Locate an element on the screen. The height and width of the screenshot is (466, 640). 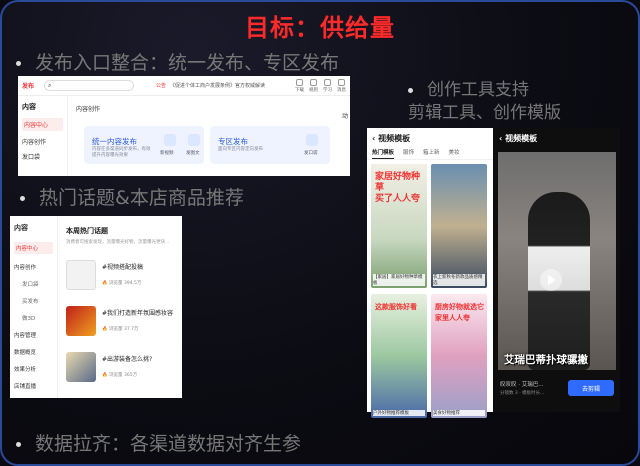
app-logo: 发布 is located at coordinates (28, 86).